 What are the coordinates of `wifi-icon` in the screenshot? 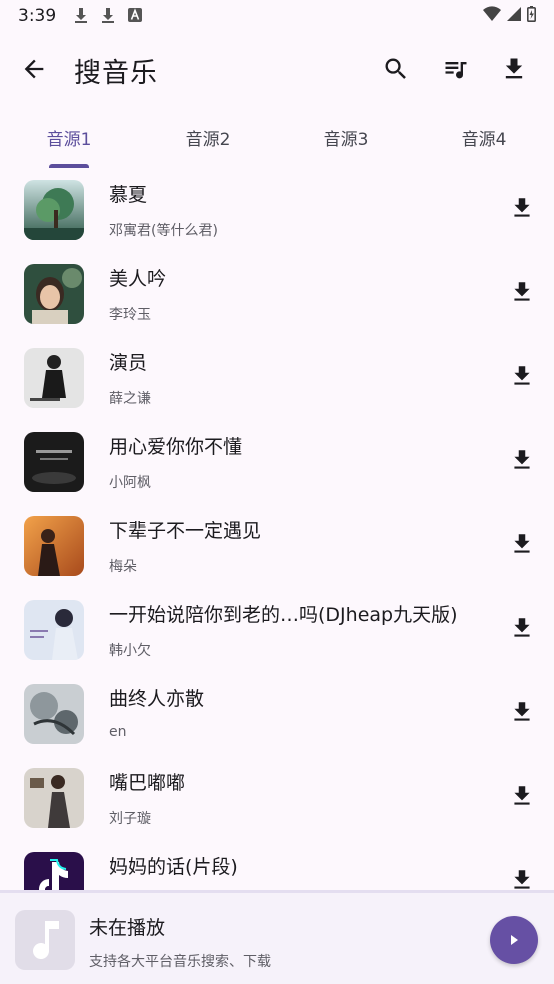 It's located at (492, 16).